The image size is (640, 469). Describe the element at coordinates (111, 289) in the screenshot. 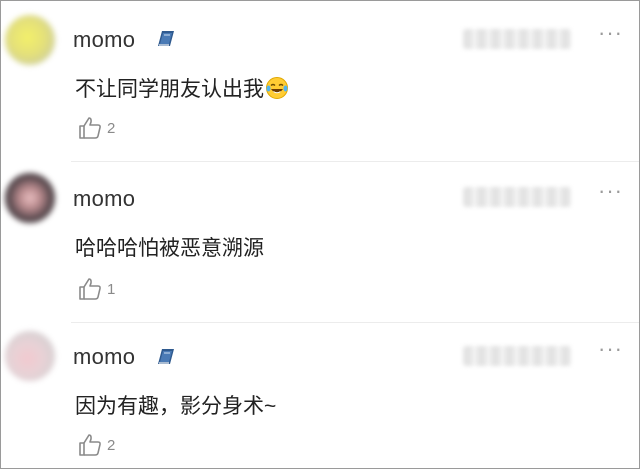

I see `like-count: 1` at that location.